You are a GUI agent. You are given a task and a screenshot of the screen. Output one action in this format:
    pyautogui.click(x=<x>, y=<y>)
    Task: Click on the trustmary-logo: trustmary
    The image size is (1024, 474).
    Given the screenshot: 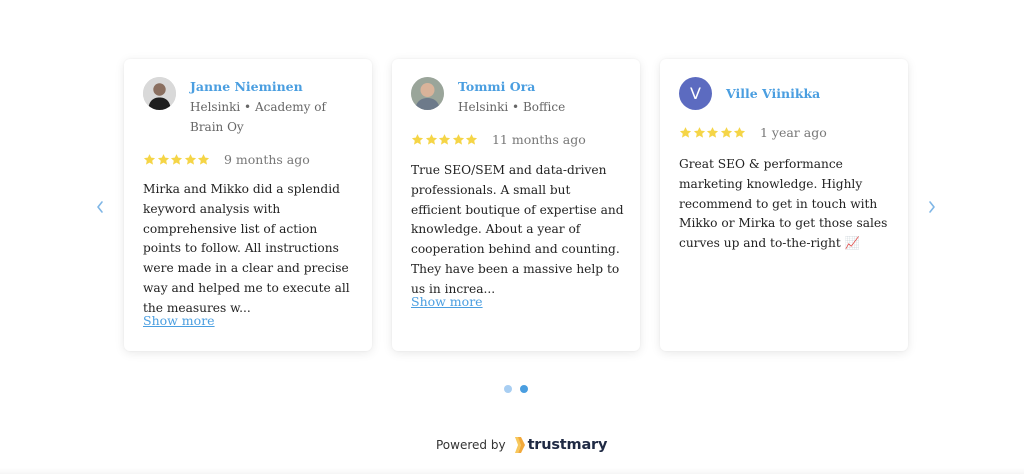 What is the action you would take?
    pyautogui.click(x=561, y=445)
    